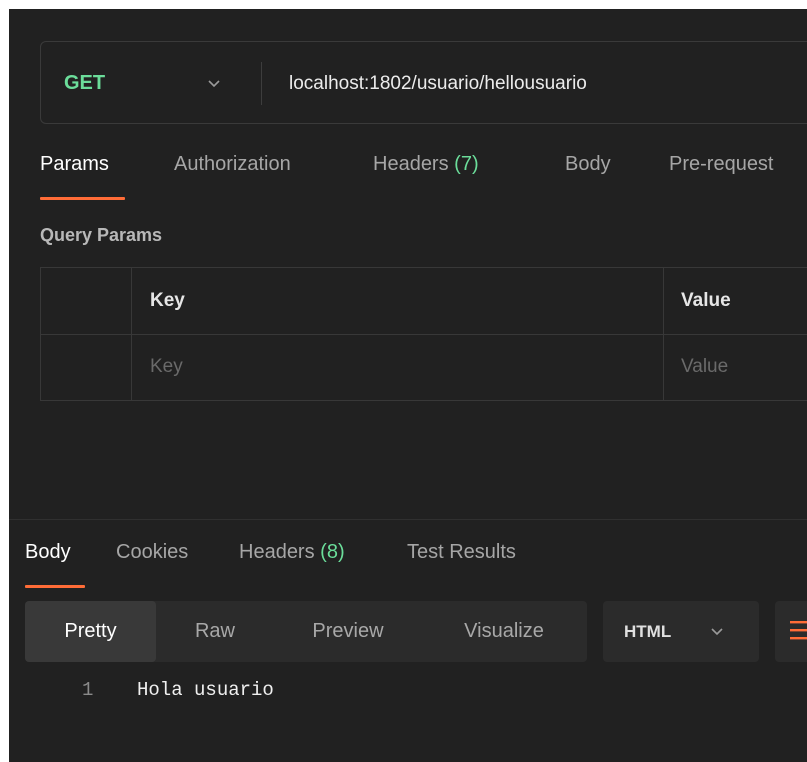 This screenshot has width=807, height=762. Describe the element at coordinates (461, 552) in the screenshot. I see `response-tab-test-results: Test Results` at that location.